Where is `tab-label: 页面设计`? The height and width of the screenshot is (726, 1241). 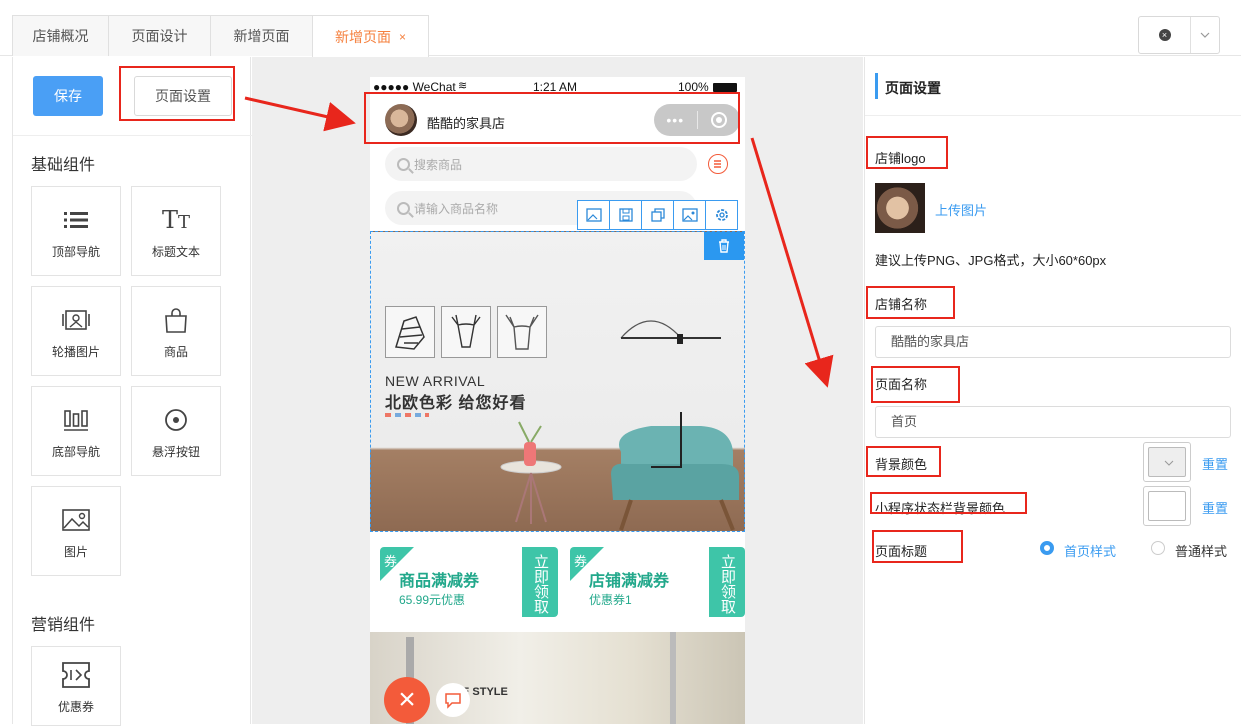 tab-label: 页面设计 is located at coordinates (159, 36).